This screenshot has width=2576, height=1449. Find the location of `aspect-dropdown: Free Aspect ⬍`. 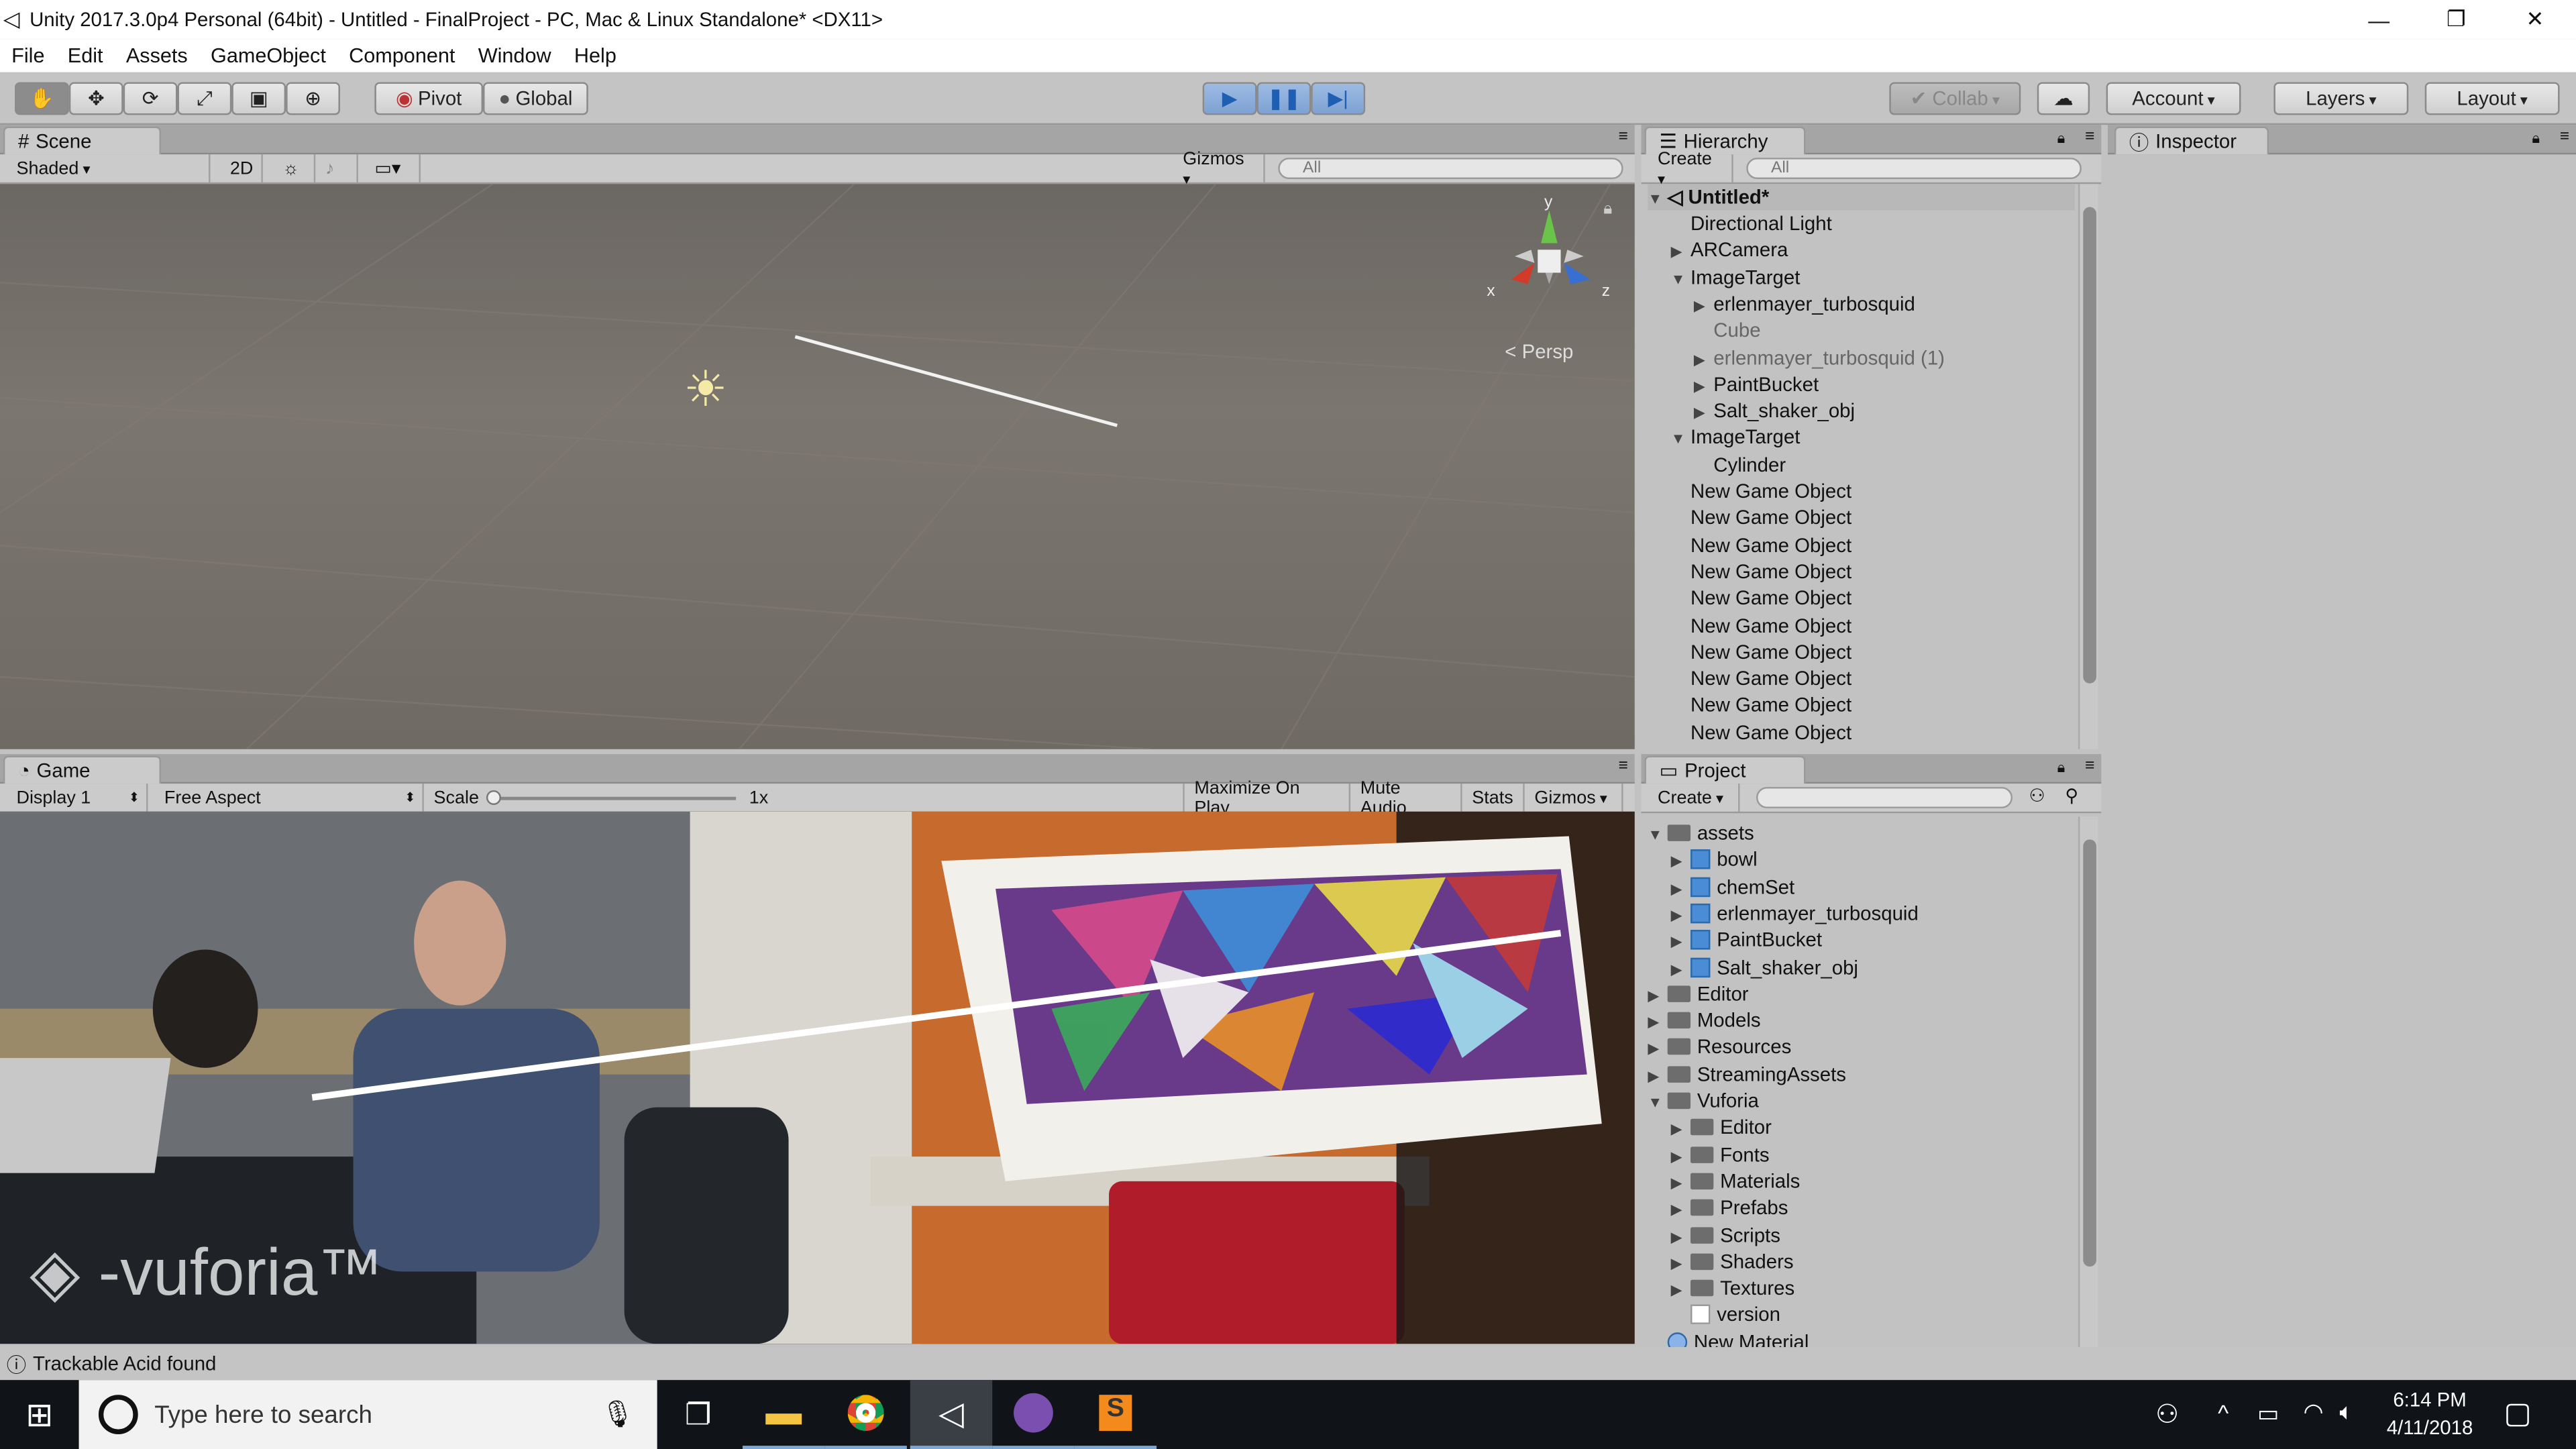

aspect-dropdown: Free Aspect ⬍ is located at coordinates (289, 798).